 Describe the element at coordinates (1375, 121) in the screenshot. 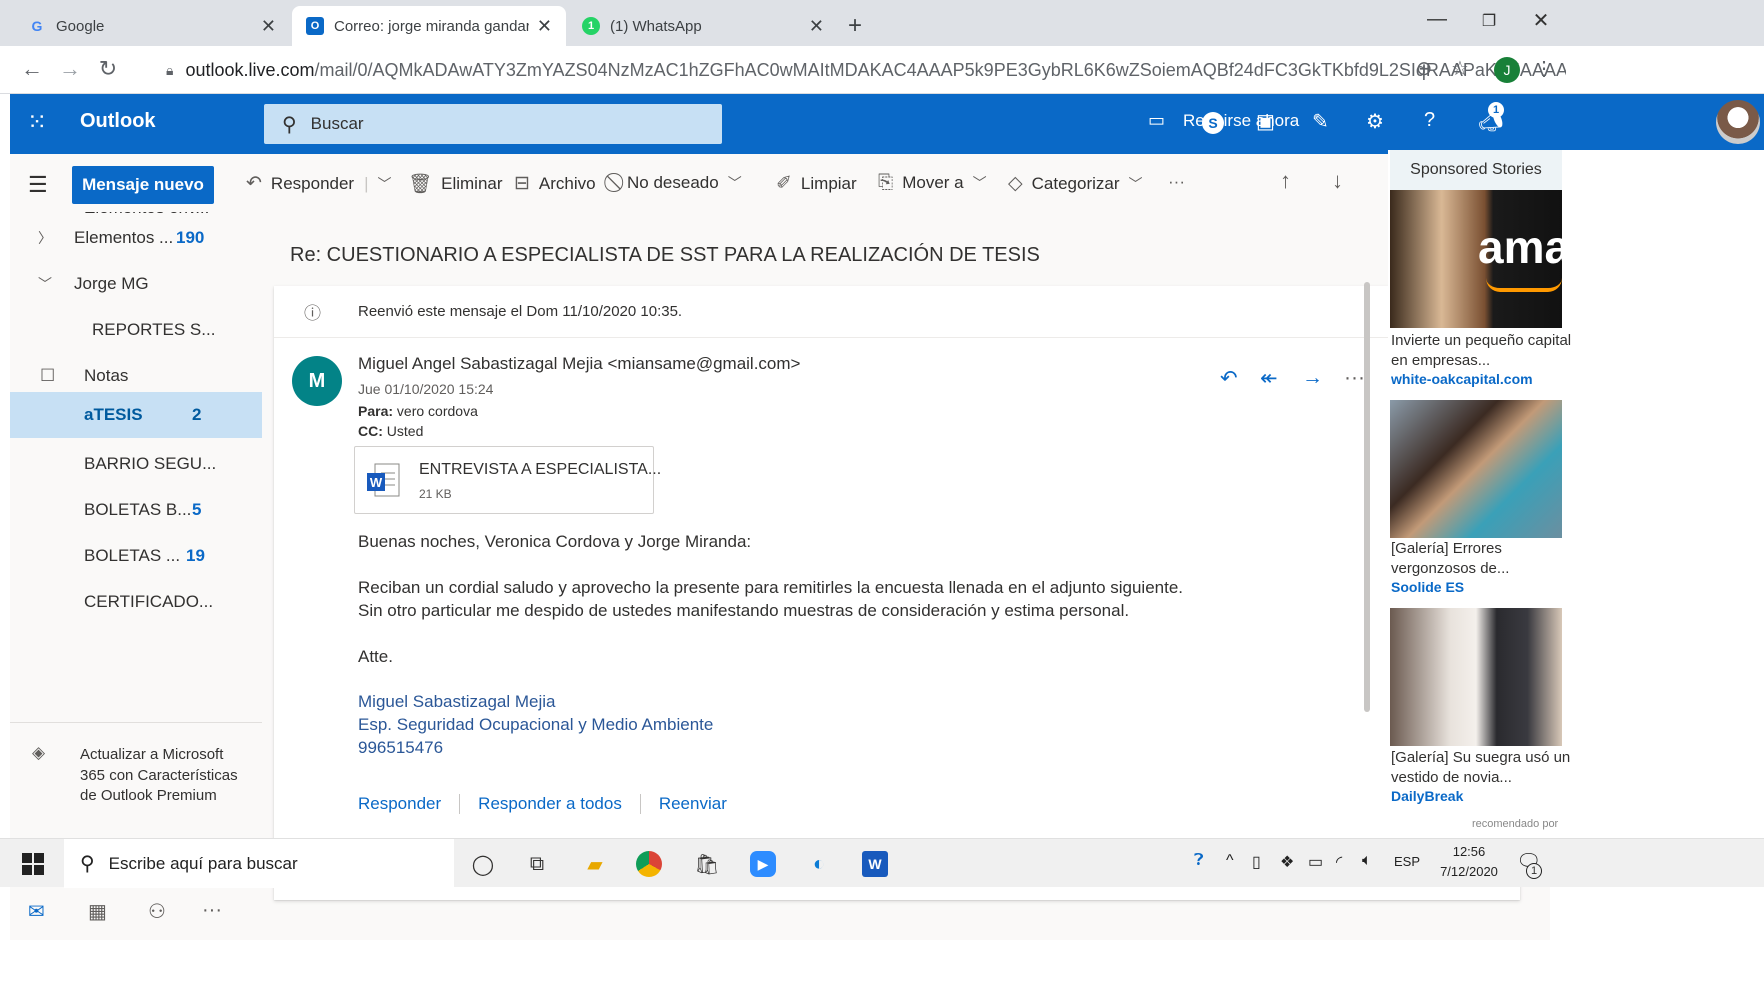

I see `settings-gear-icon: ⚙` at that location.